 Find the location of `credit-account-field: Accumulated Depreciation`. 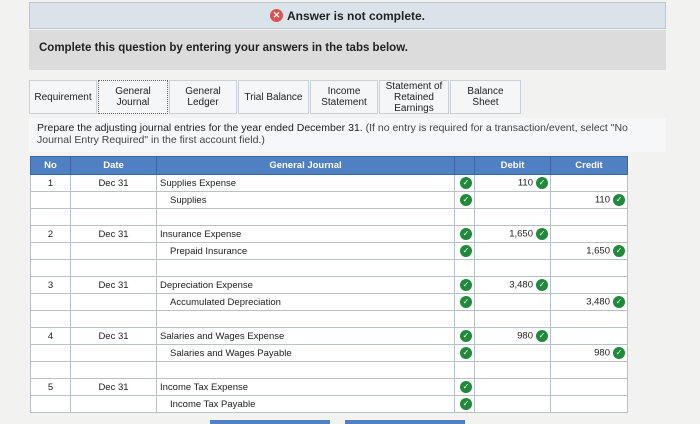

credit-account-field: Accumulated Depreciation is located at coordinates (305, 302).